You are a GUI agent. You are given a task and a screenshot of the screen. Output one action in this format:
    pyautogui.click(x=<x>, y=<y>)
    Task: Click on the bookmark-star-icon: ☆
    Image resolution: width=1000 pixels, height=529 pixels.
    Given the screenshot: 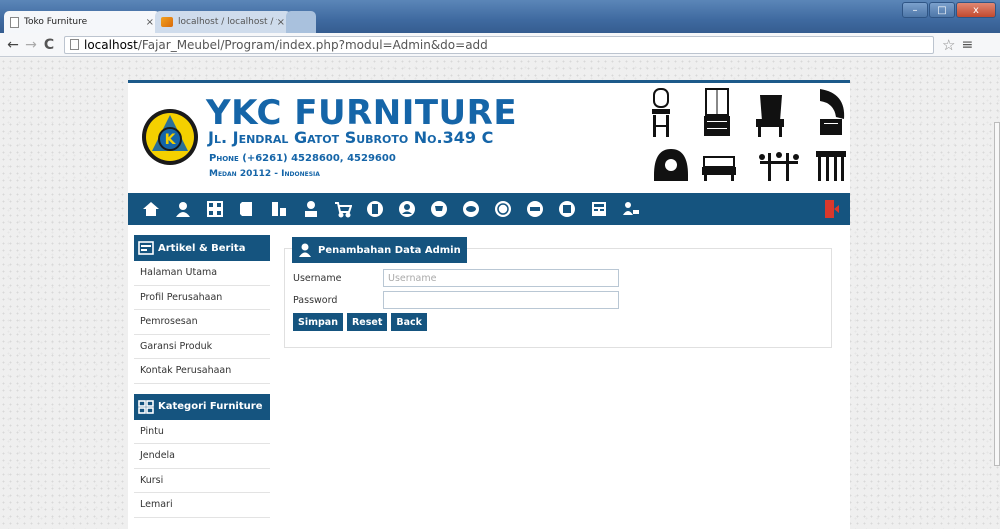 What is the action you would take?
    pyautogui.click(x=948, y=45)
    